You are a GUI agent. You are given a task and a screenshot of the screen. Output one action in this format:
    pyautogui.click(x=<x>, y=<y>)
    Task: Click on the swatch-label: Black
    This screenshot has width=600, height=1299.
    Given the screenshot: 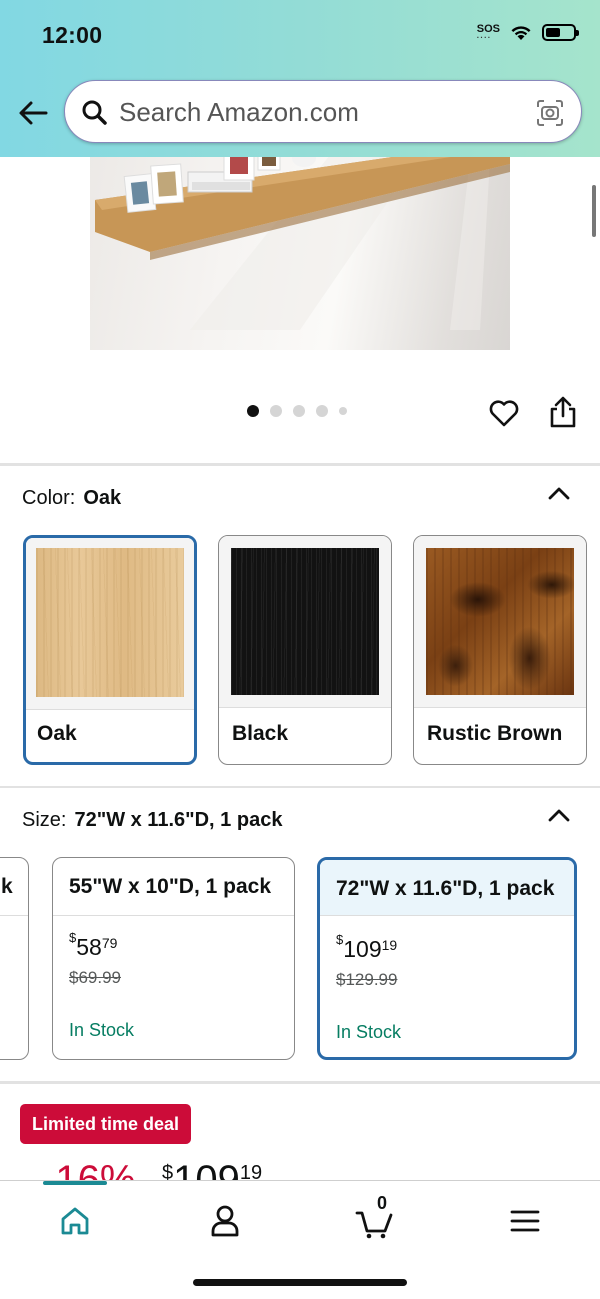 What is the action you would take?
    pyautogui.click(x=260, y=733)
    